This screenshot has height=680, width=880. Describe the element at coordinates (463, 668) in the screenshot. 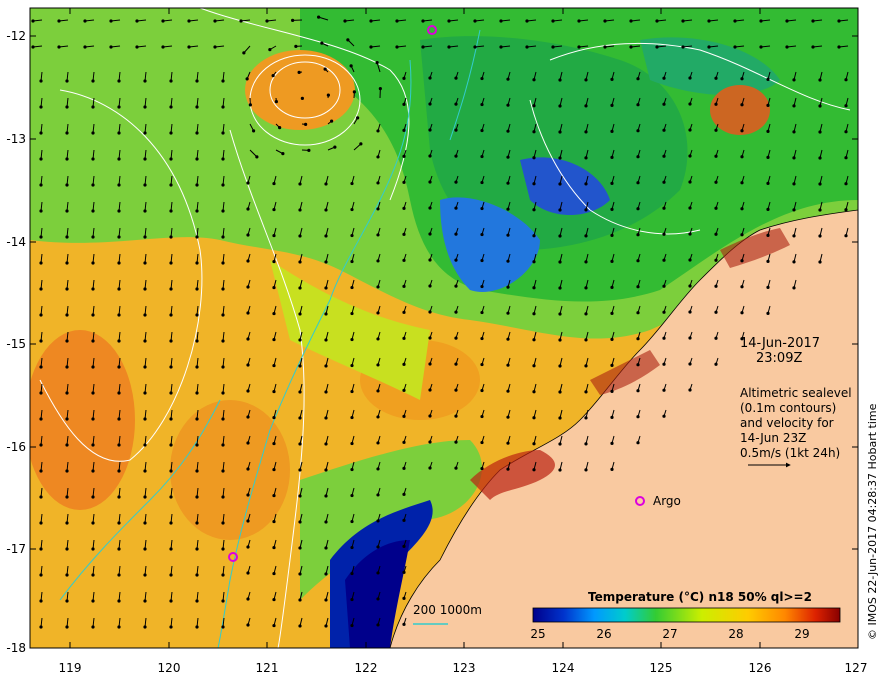

I see `x-axis: 119 120 121 122 123 124 125 126 127` at that location.